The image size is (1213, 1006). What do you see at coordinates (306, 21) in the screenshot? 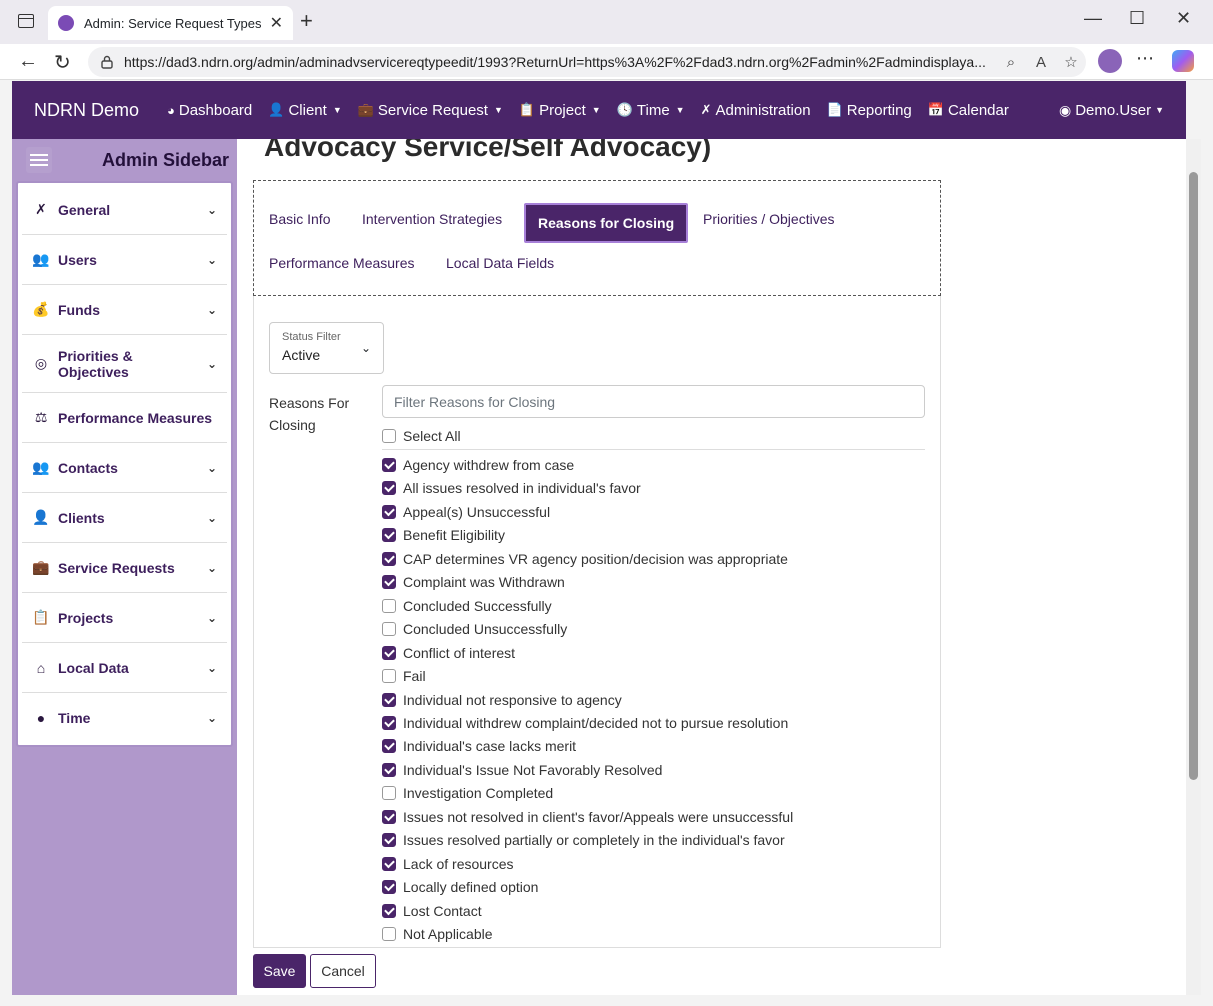
I see `new-tab-icon: +` at bounding box center [306, 21].